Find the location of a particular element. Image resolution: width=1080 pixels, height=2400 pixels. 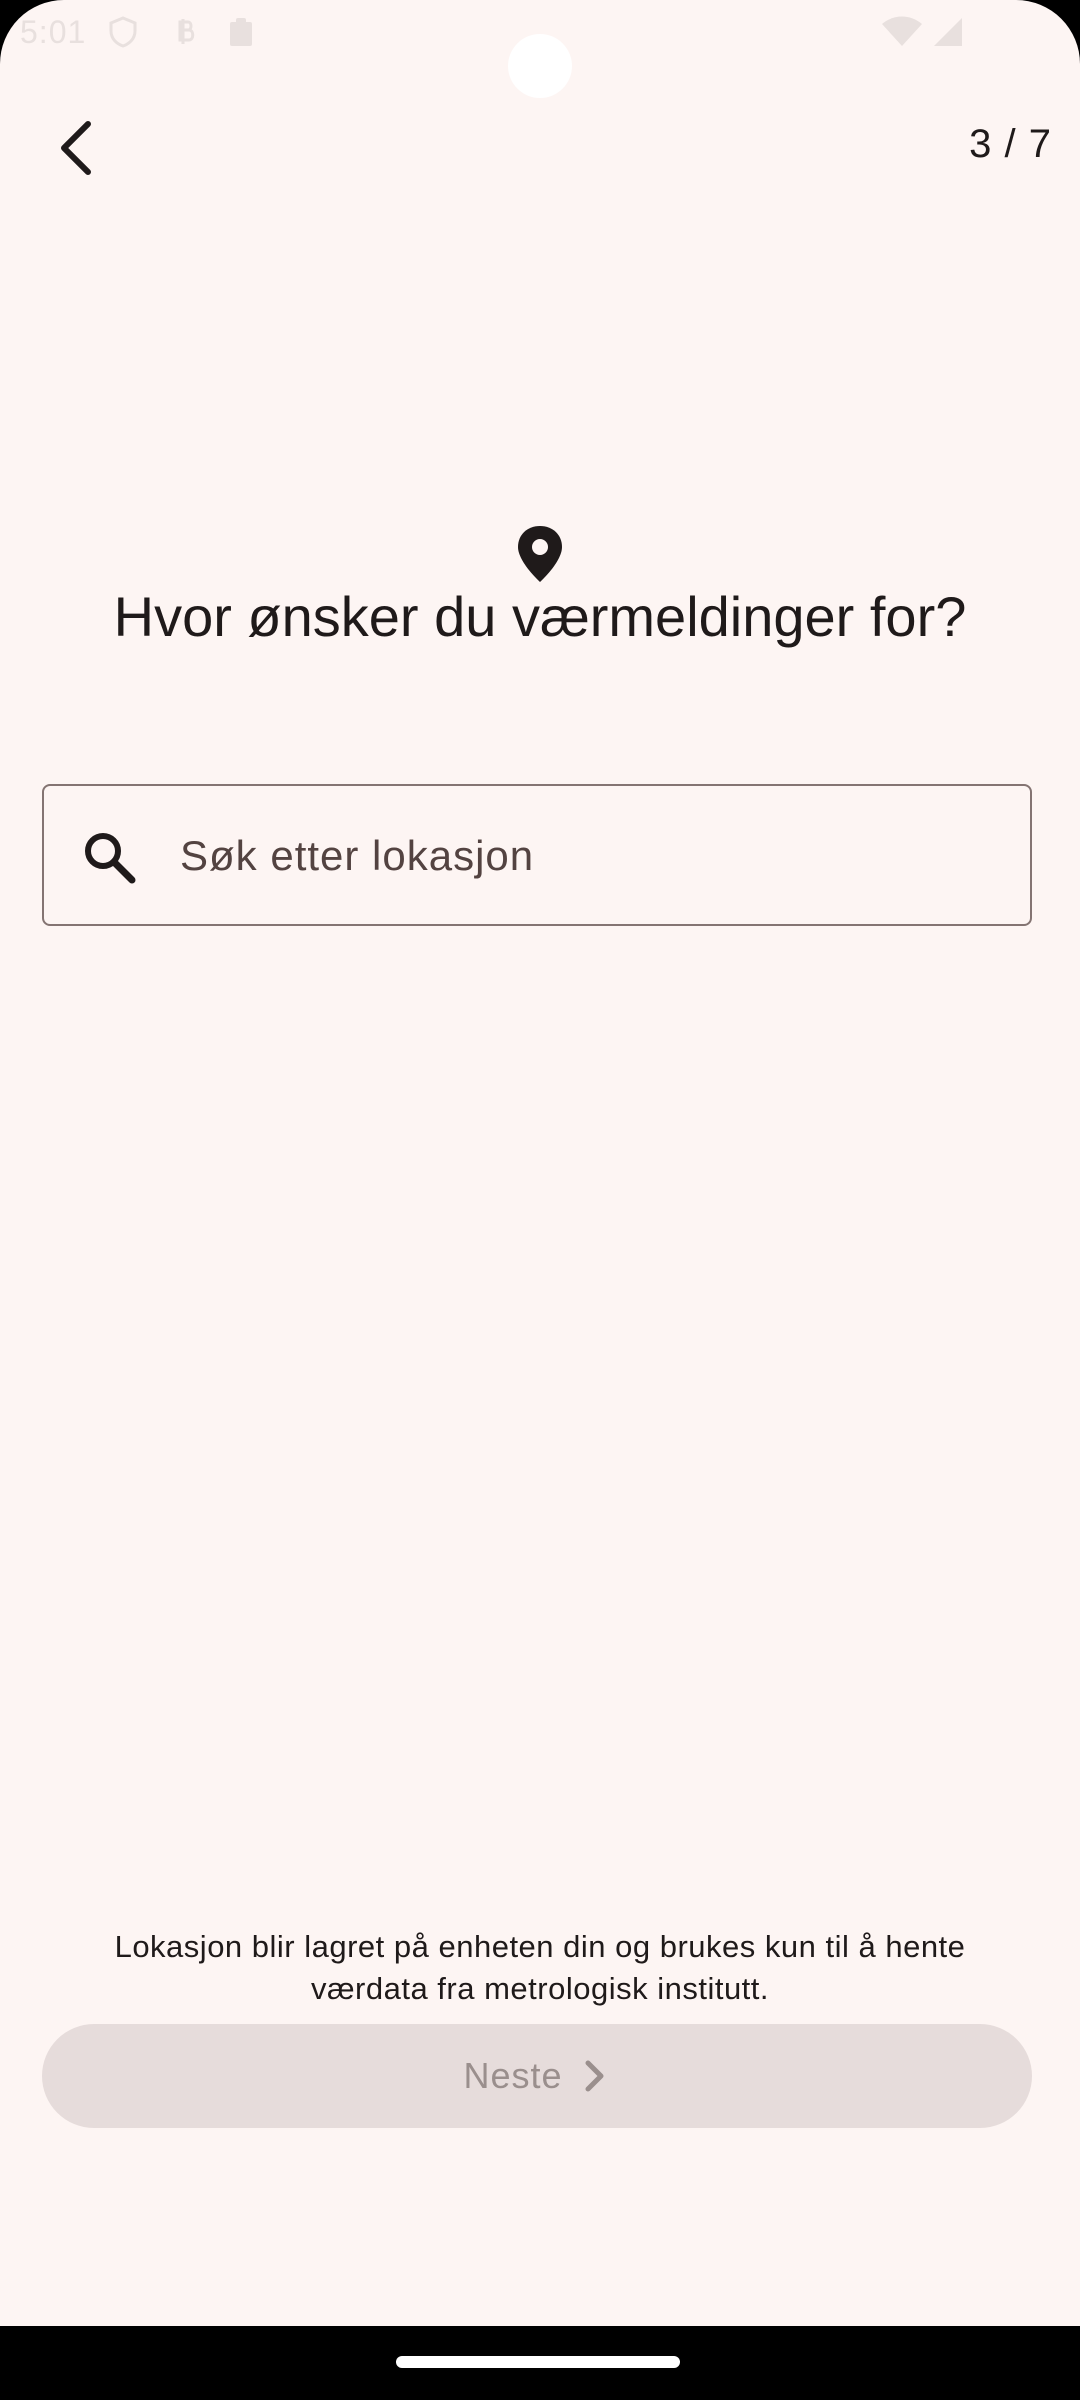

back-button is located at coordinates (76, 148).